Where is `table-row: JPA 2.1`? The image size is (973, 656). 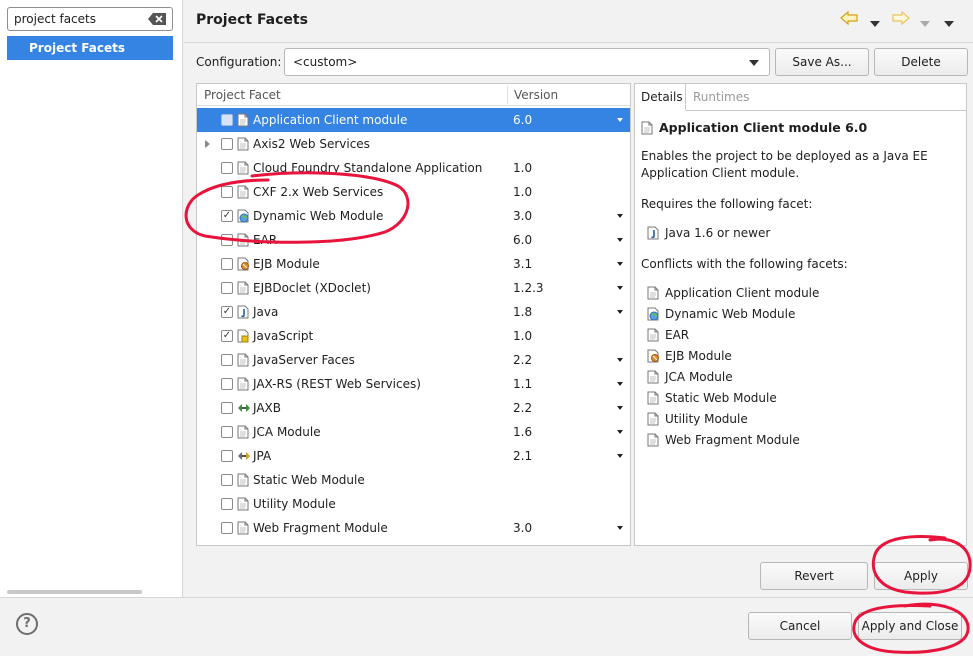
table-row: JPA 2.1 is located at coordinates (413, 456).